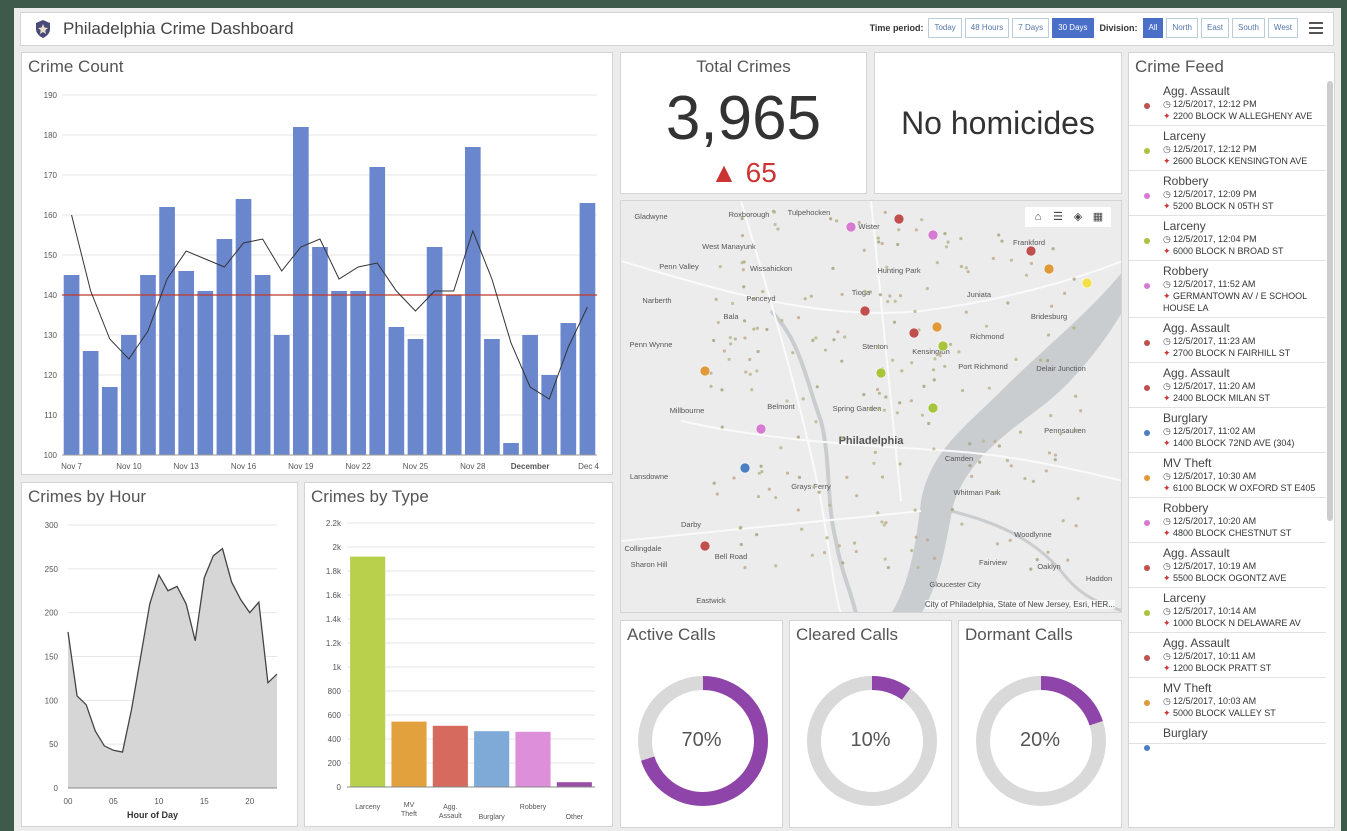 The height and width of the screenshot is (831, 1347). What do you see at coordinates (945, 28) in the screenshot?
I see `time-today-button: Today` at bounding box center [945, 28].